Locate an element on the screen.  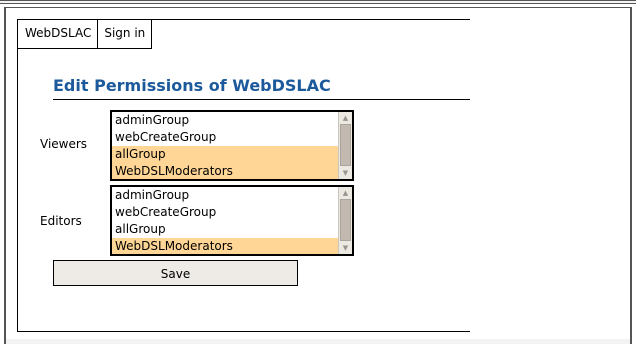
page-left-border is located at coordinates (17, 175).